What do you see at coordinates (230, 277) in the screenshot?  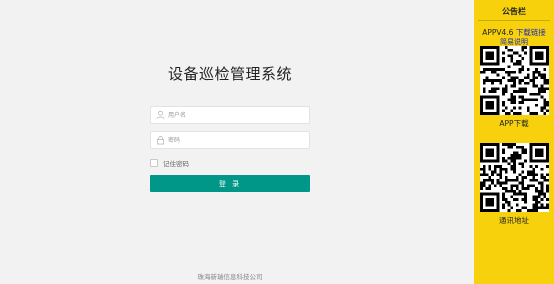 I see `company-footer: 珠海新瑞信息科技公司` at bounding box center [230, 277].